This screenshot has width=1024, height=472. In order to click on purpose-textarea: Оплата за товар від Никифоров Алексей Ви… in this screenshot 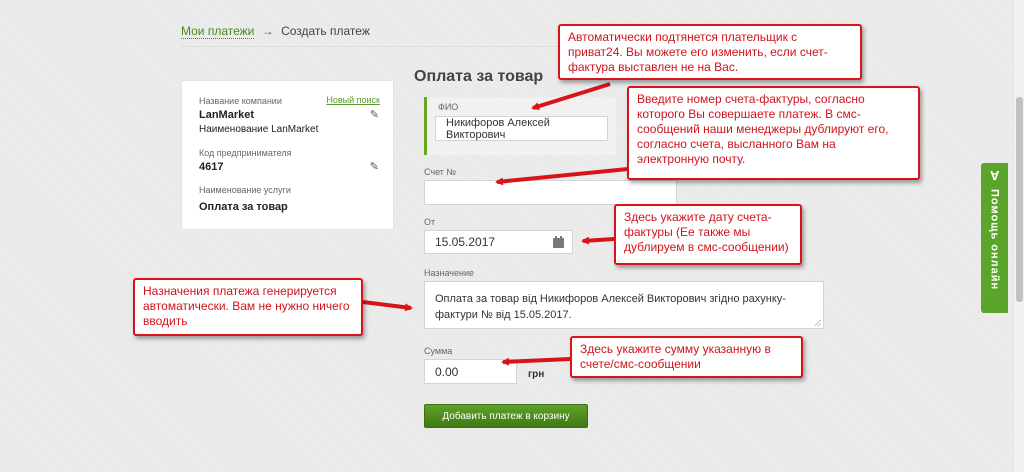, I will do `click(624, 305)`.